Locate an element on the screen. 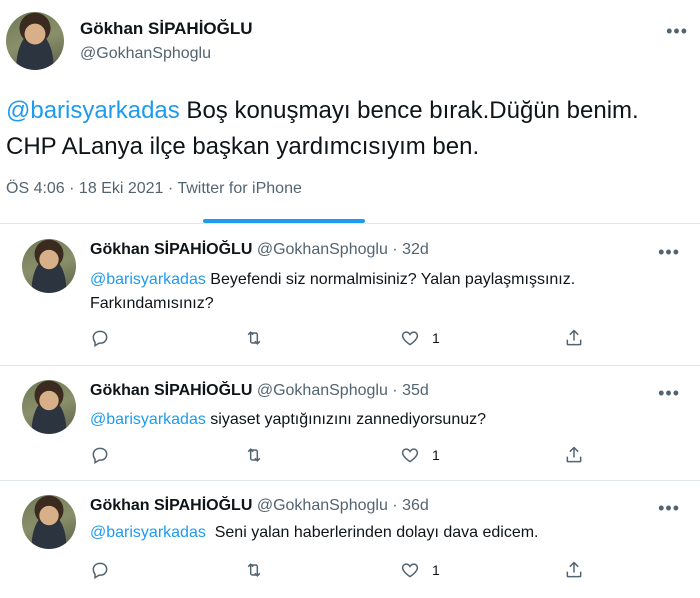 The height and width of the screenshot is (598, 700). divider is located at coordinates (350, 223).